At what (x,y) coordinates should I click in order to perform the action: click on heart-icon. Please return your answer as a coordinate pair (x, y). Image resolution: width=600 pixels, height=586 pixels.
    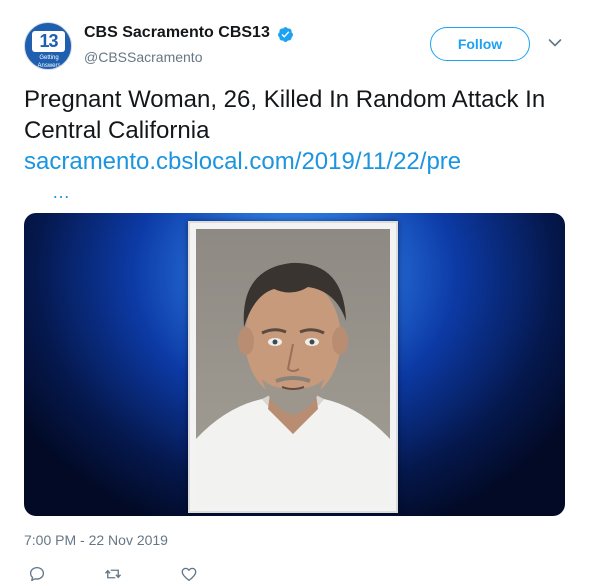
    Looking at the image, I should click on (189, 574).